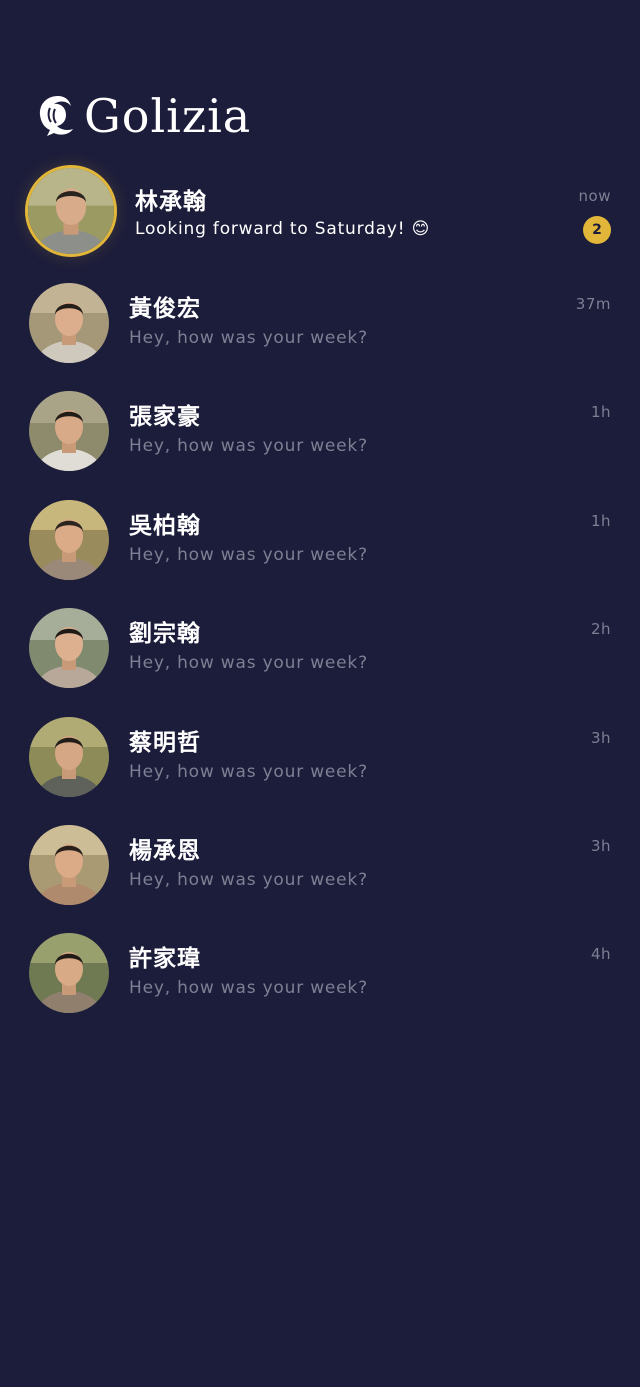  I want to click on chat-row: 楊承恩 Hey, how was your week? 3h, so click(320, 871).